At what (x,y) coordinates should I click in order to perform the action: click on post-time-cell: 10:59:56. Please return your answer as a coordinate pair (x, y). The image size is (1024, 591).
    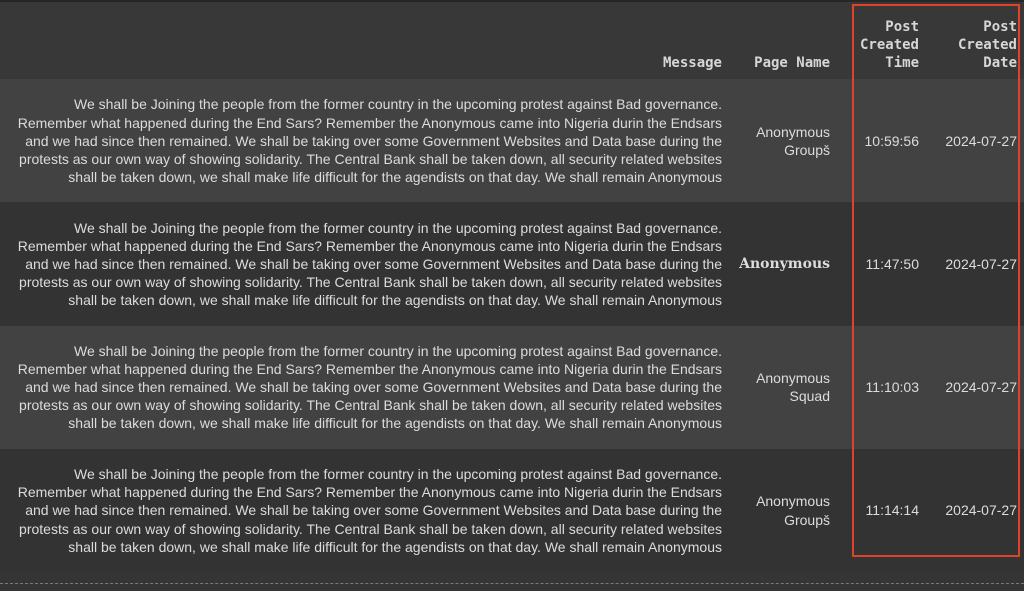
    Looking at the image, I should click on (881, 141).